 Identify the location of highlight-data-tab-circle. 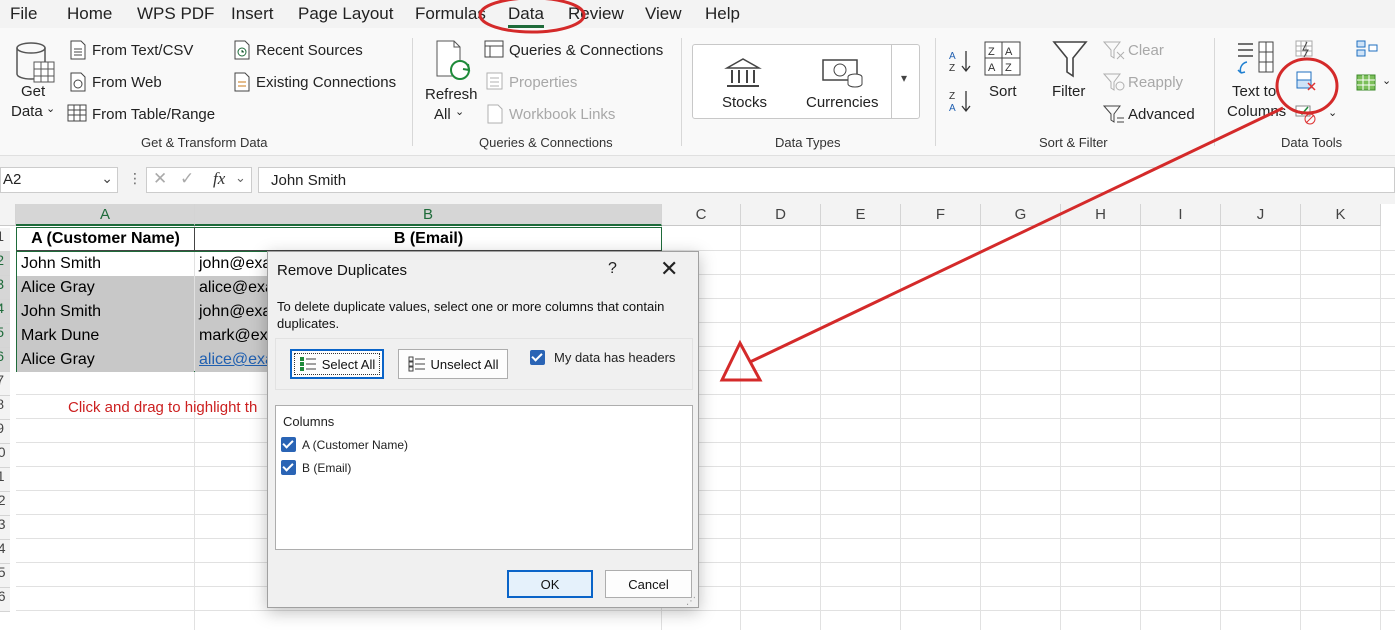
(532, 17).